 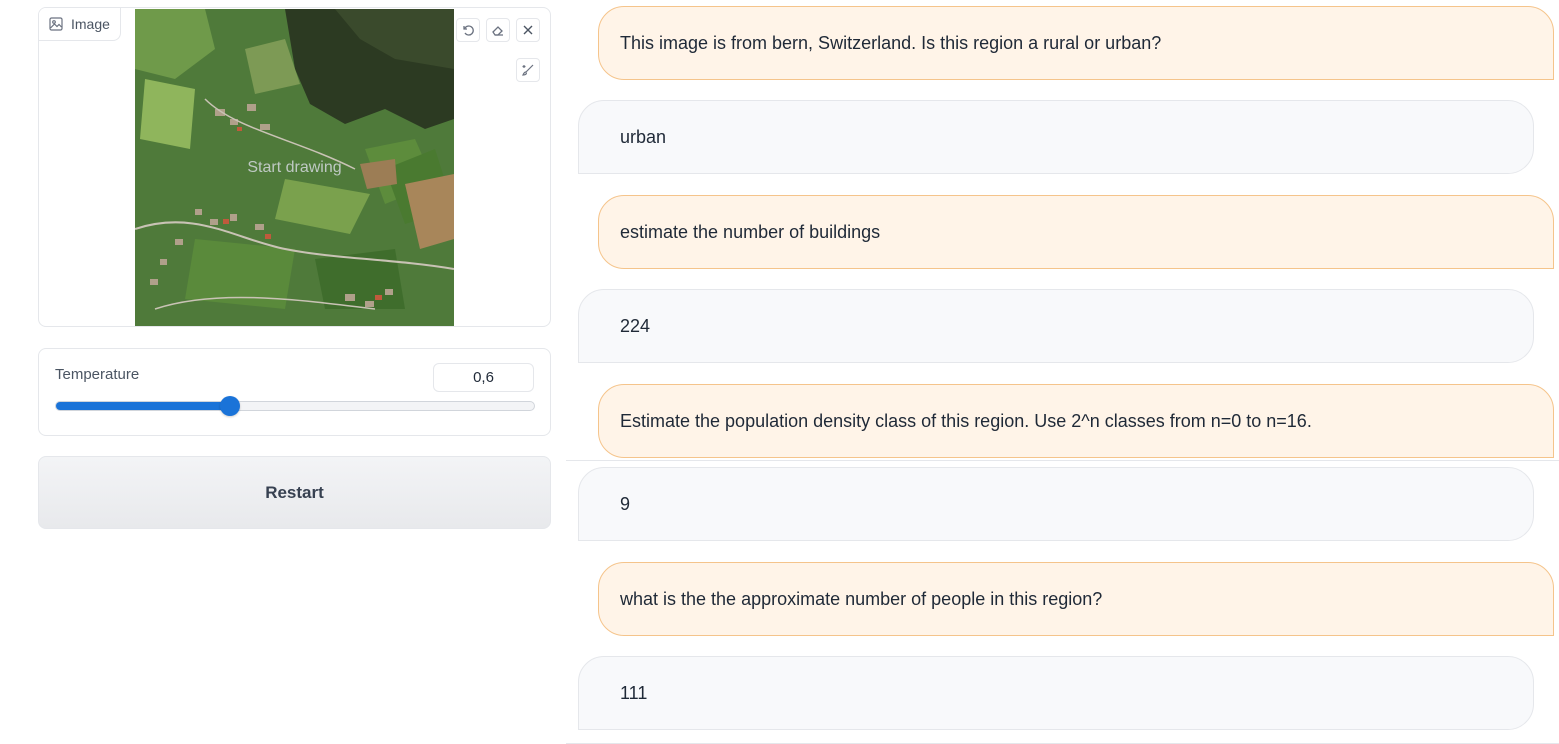 What do you see at coordinates (483, 377) in the screenshot?
I see `temperature-value-input` at bounding box center [483, 377].